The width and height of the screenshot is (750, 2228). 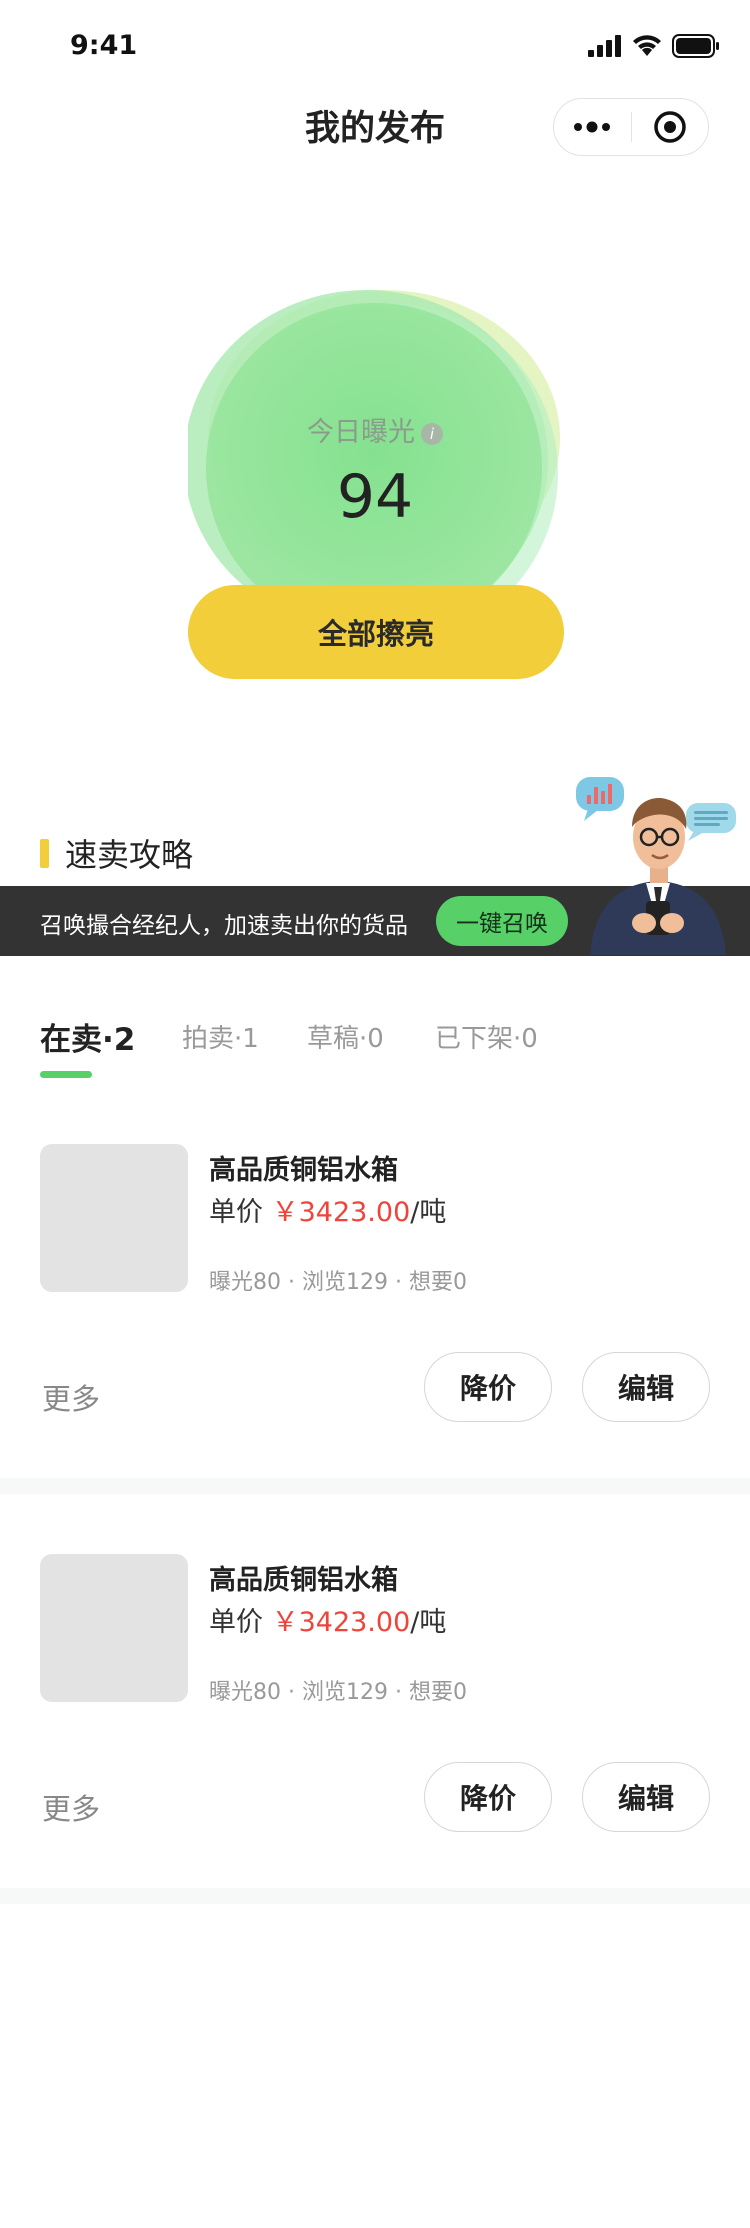 I want to click on agent-mascot-illustration, so click(x=656, y=866).